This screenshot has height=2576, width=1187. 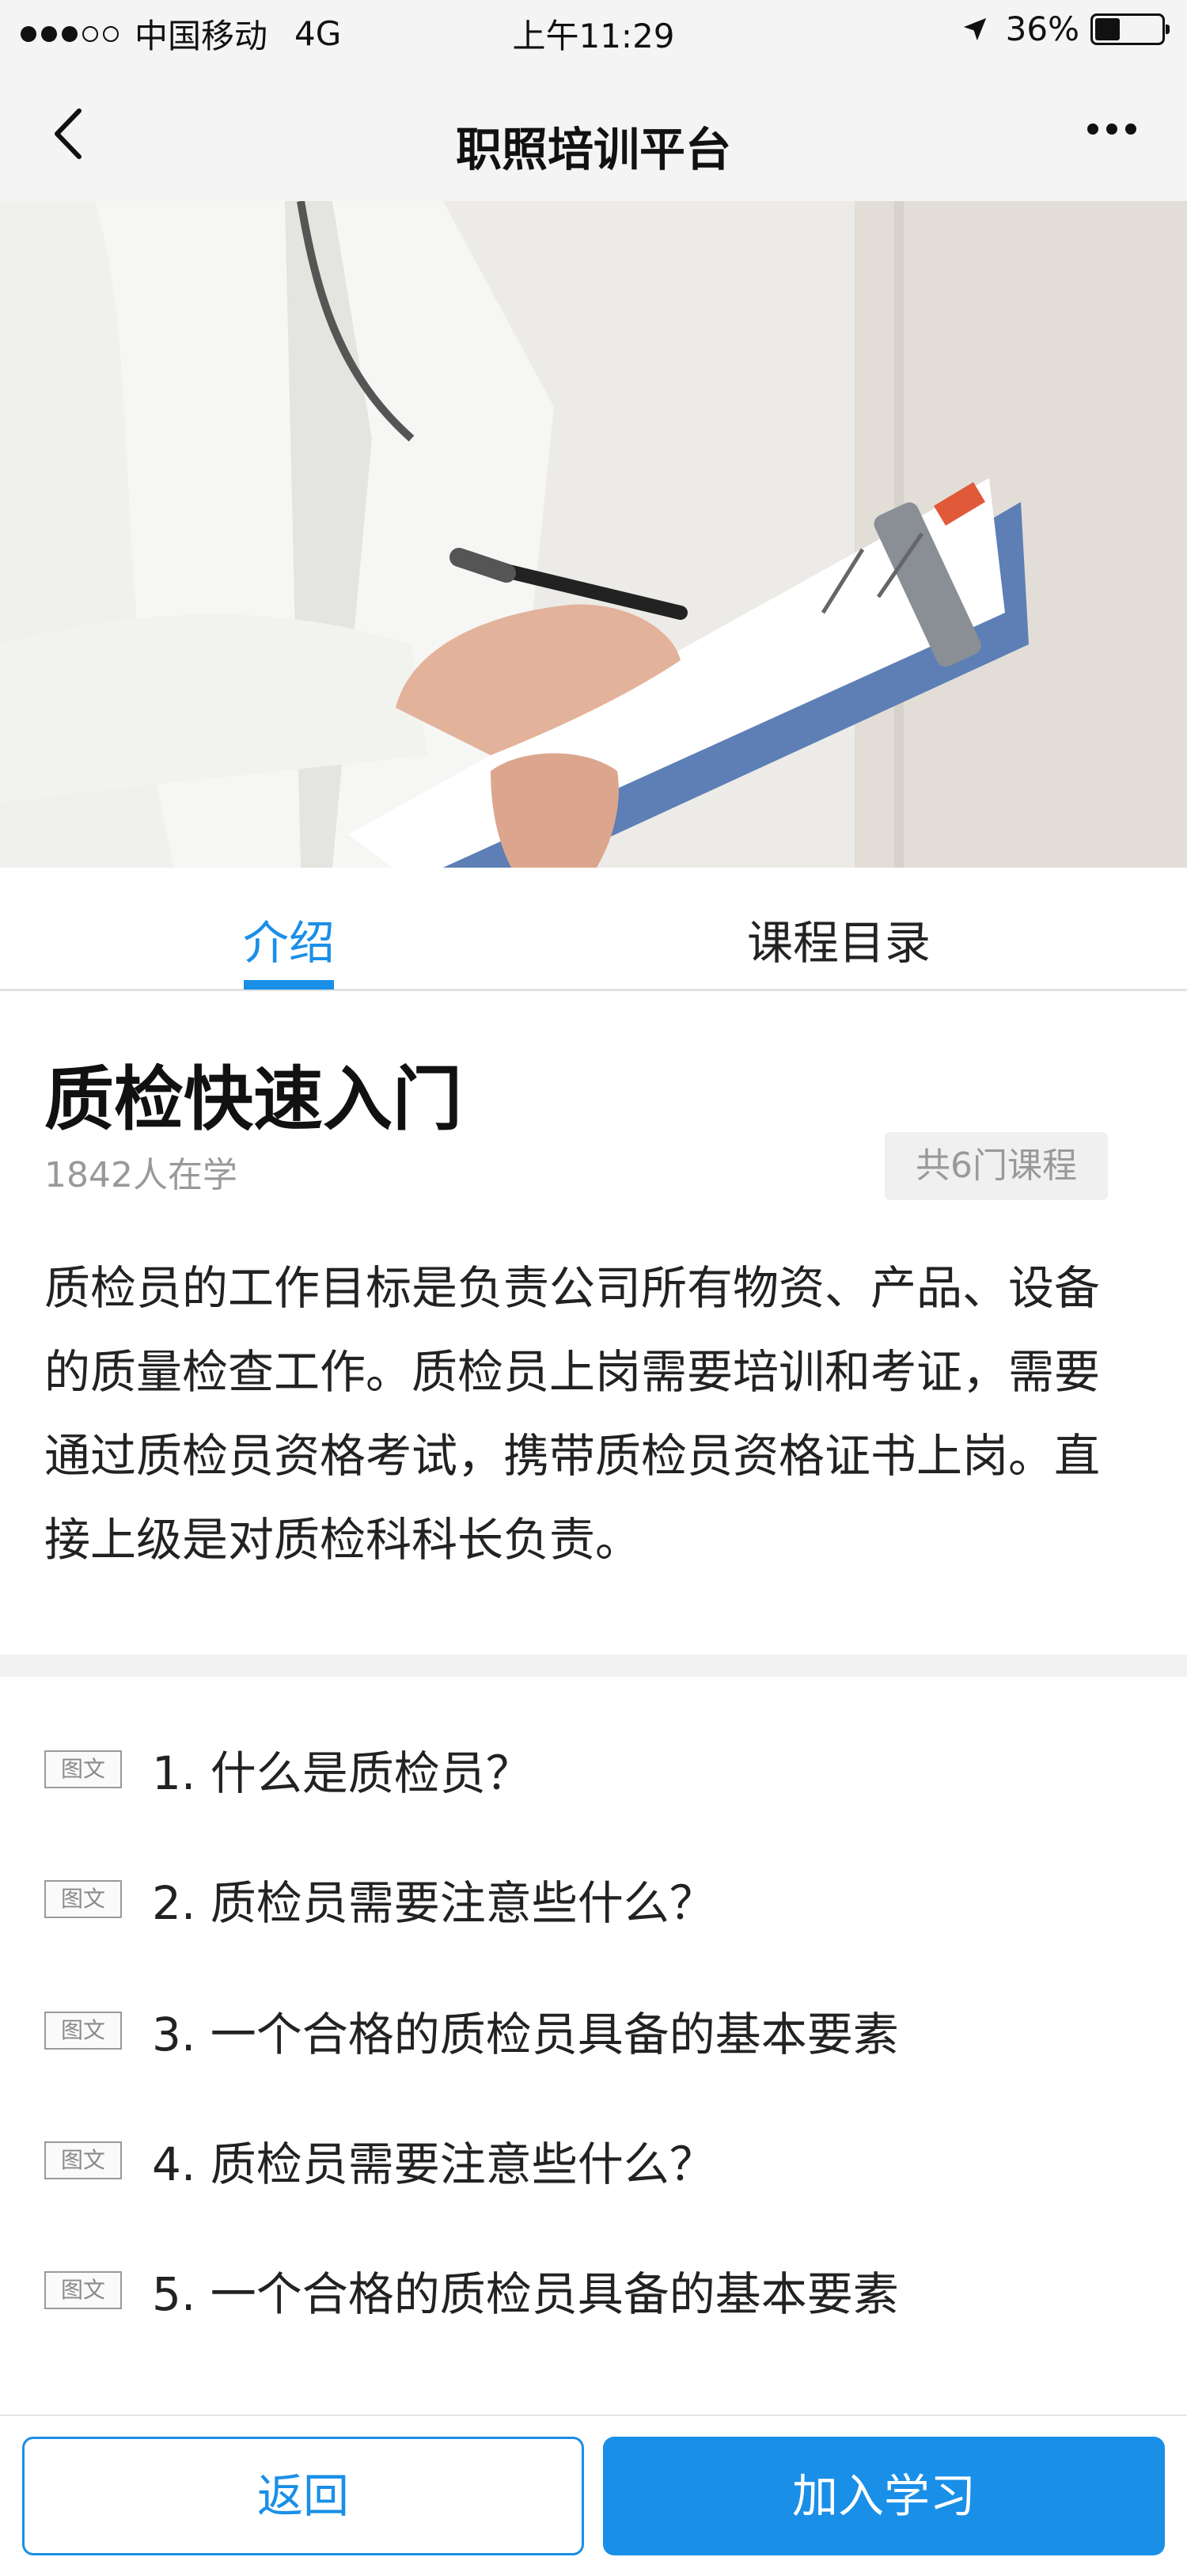 What do you see at coordinates (1042, 28) in the screenshot?
I see `battery-percent: 36%` at bounding box center [1042, 28].